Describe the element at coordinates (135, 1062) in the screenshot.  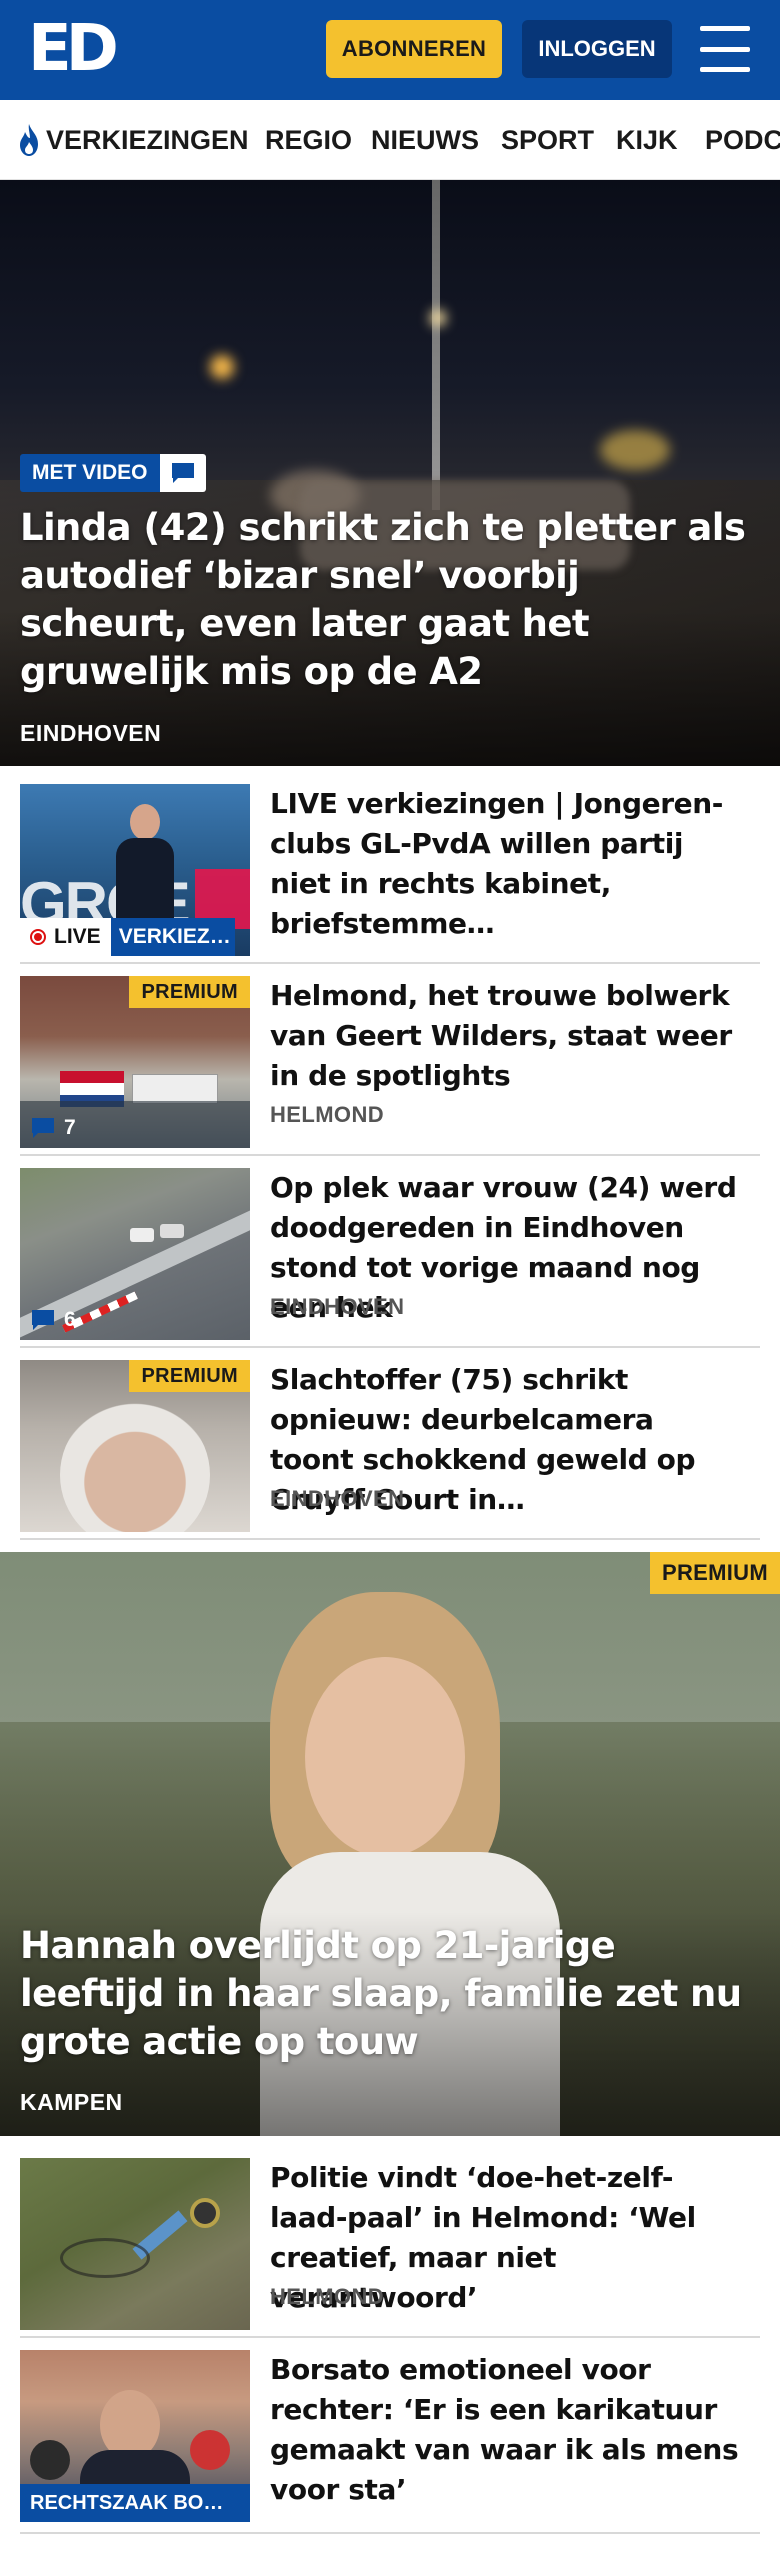
I see `article-thumbnail: PREMIUM 7` at that location.